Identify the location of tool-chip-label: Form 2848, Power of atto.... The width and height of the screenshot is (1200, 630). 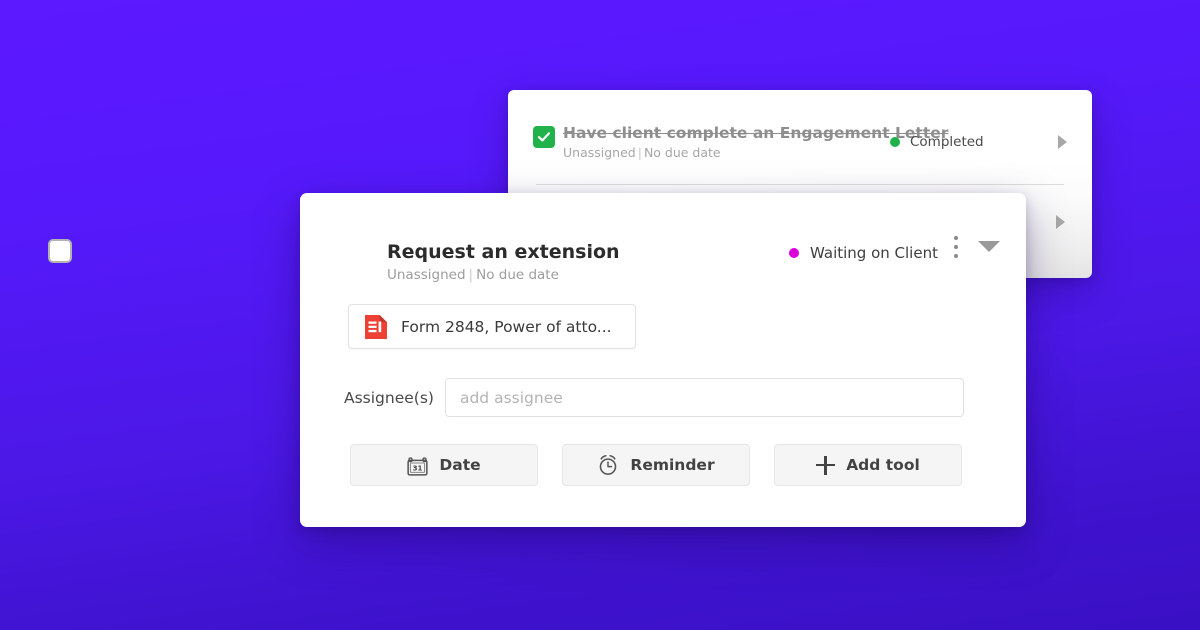
(506, 326).